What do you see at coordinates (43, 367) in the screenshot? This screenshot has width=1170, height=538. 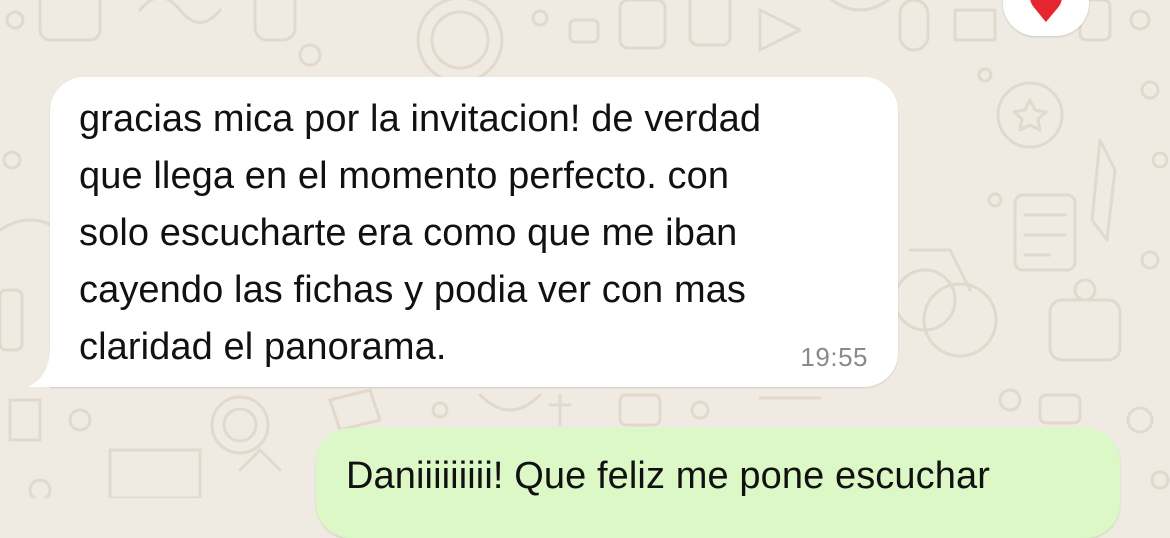 I see `bubble-tail` at bounding box center [43, 367].